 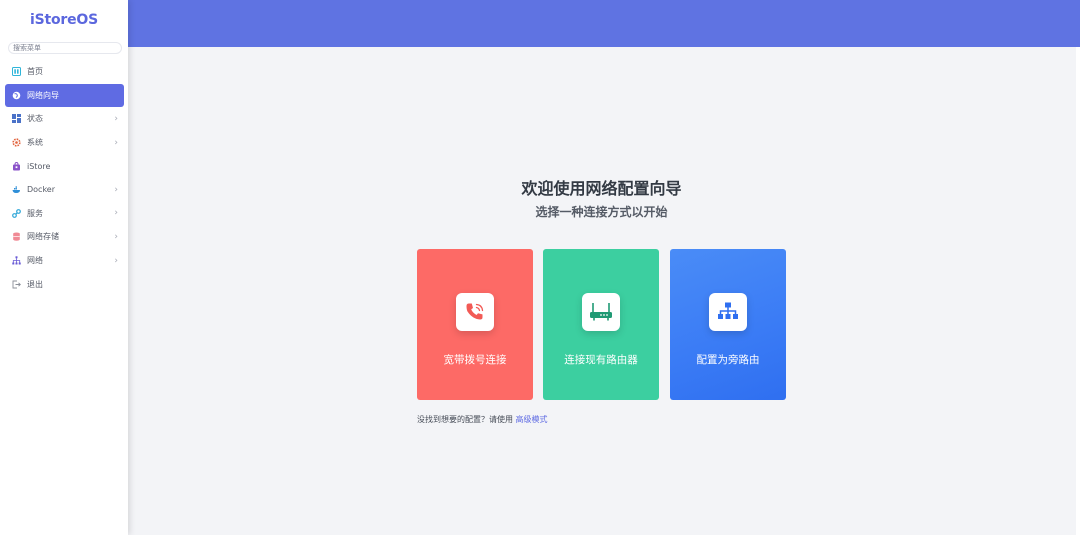 I want to click on sidebar-item-services: 服务 ›, so click(x=64, y=214).